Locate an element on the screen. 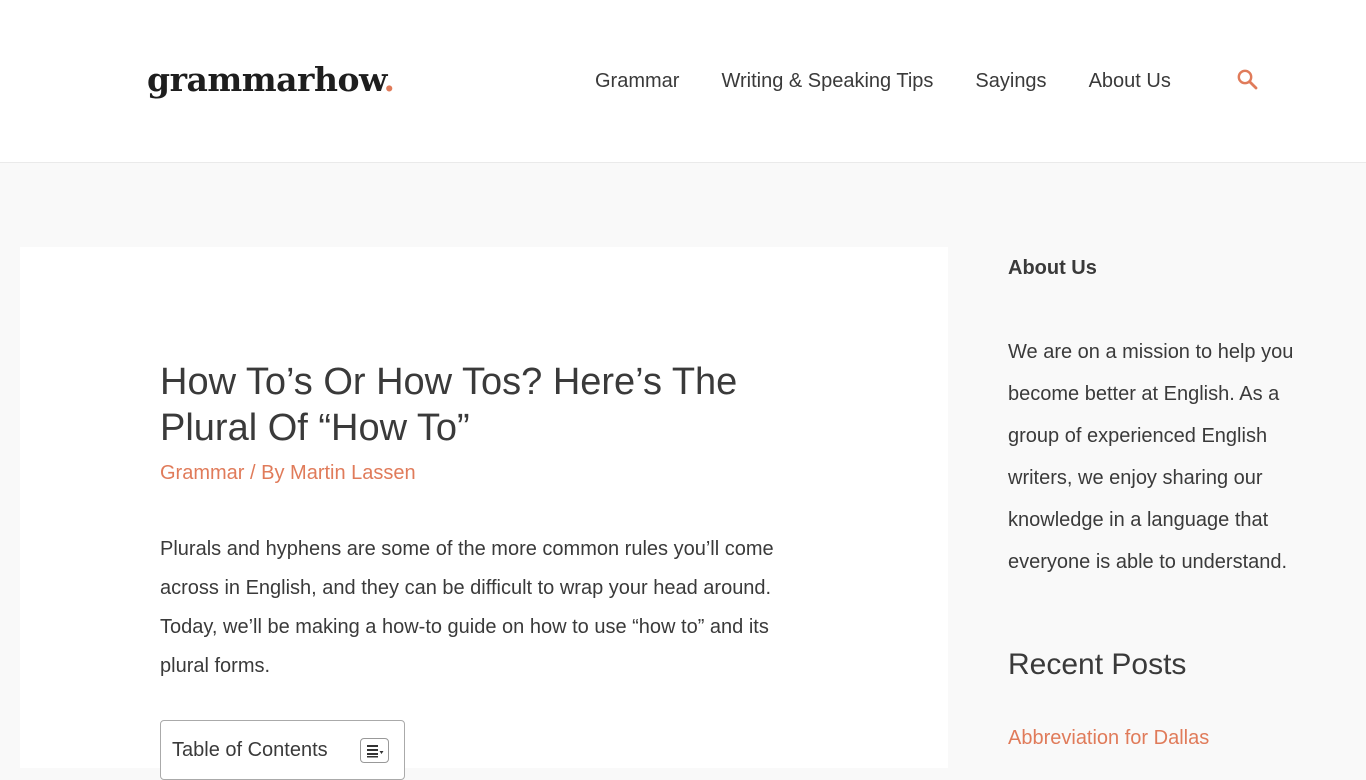 This screenshot has height=780, width=1366. category-link: Grammar is located at coordinates (202, 473).